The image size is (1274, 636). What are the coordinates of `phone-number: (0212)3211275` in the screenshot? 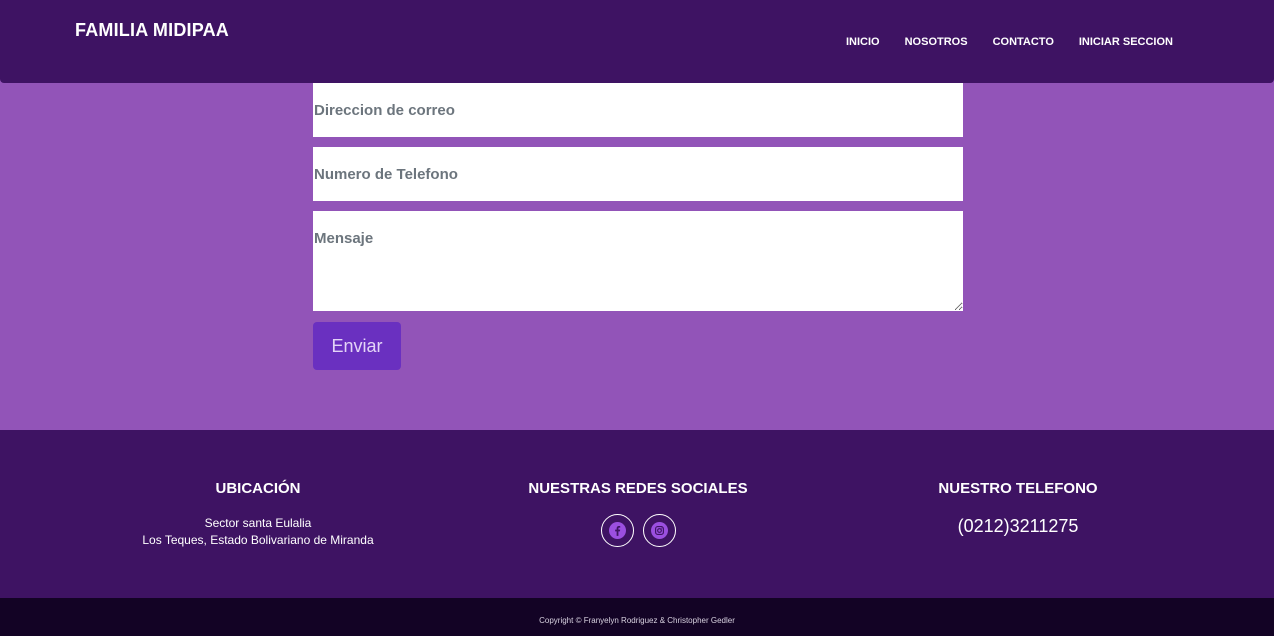 It's located at (1018, 526).